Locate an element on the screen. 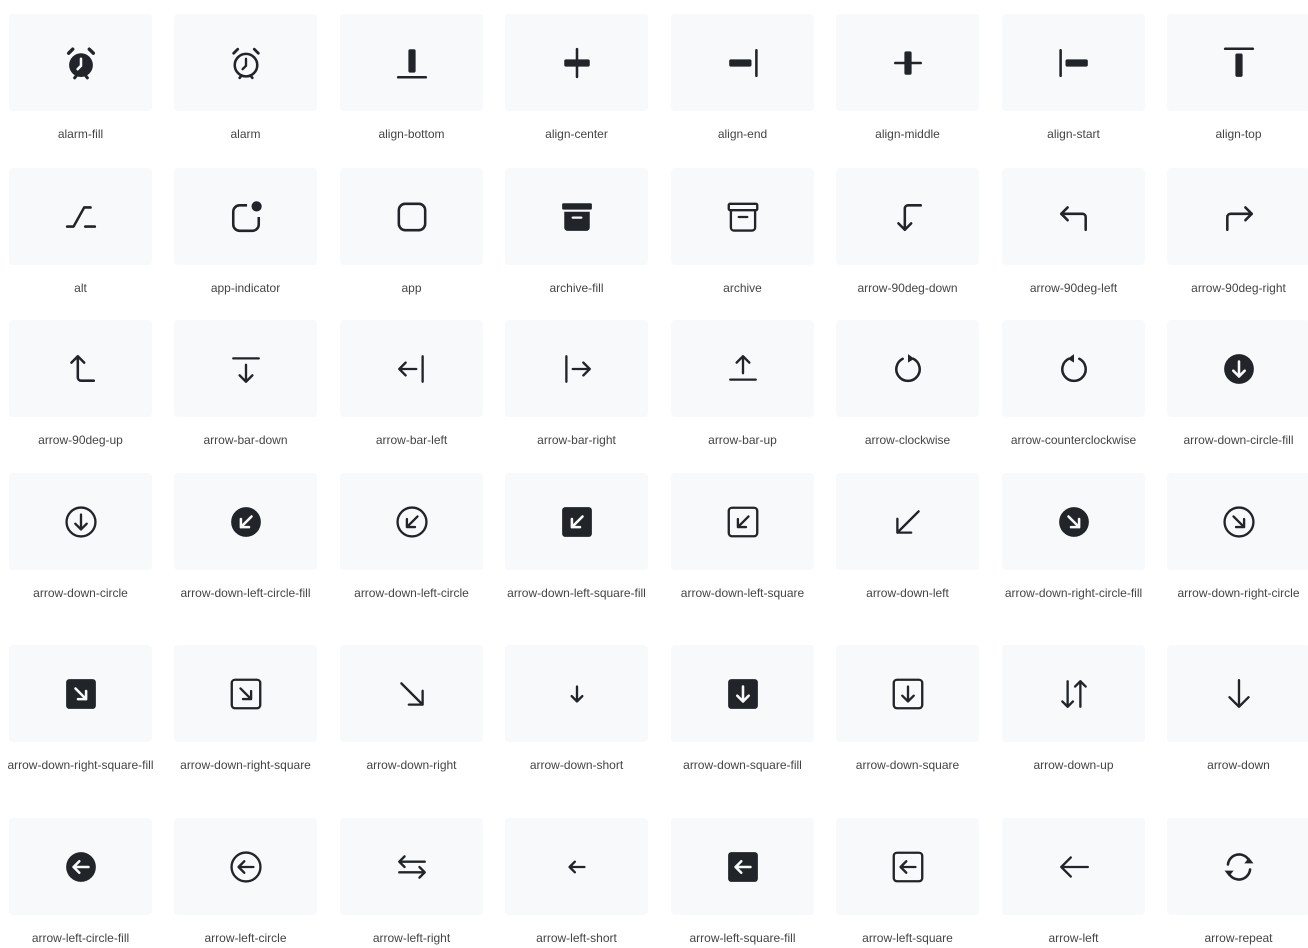 This screenshot has height=948, width=1308. alt-icon is located at coordinates (80, 216).